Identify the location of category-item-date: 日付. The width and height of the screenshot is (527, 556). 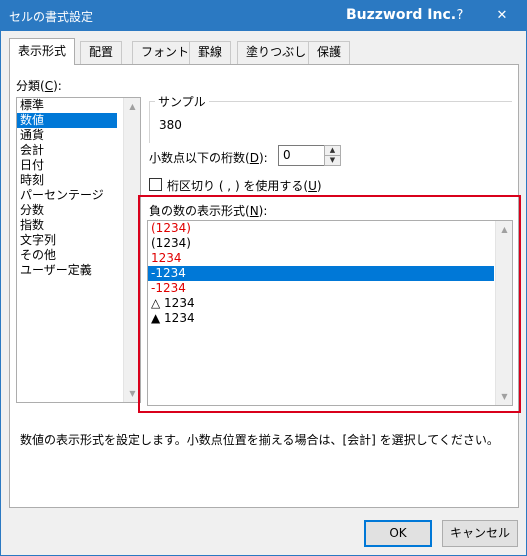
(78, 165).